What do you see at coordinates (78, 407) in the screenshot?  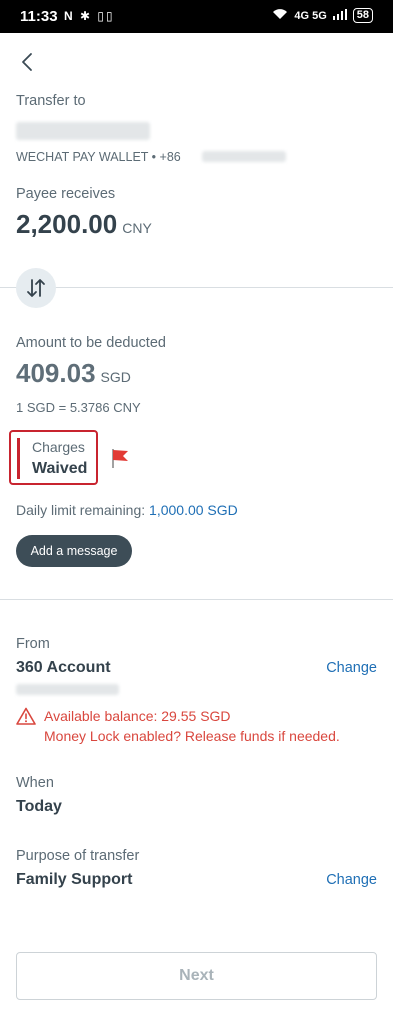 I see `exchange-rate: 1 SGD = 5.3786 CNY` at bounding box center [78, 407].